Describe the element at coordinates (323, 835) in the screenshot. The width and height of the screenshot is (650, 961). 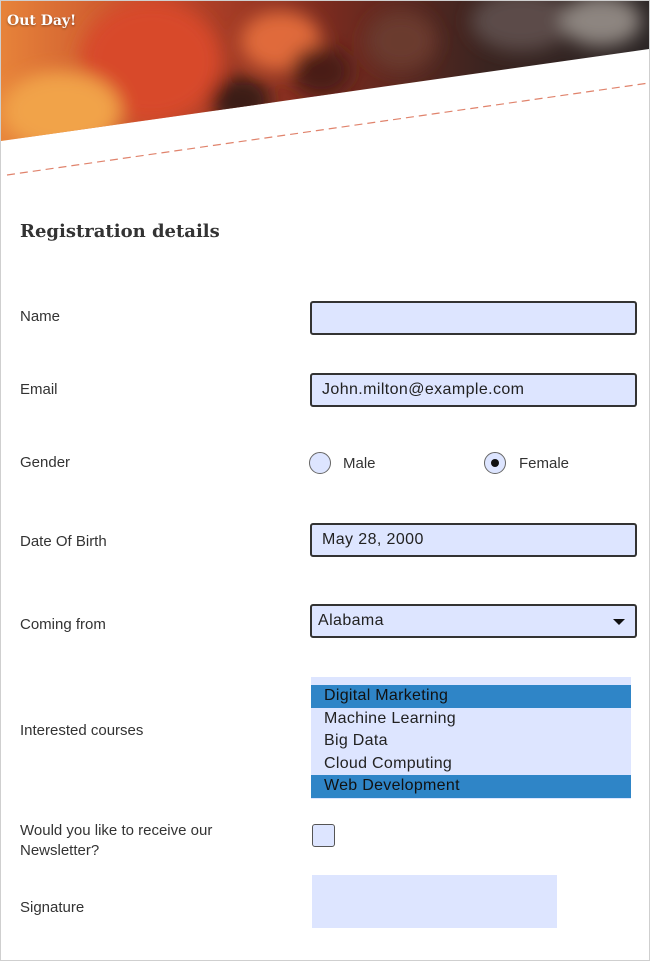
I see `newsletter-checkbox` at that location.